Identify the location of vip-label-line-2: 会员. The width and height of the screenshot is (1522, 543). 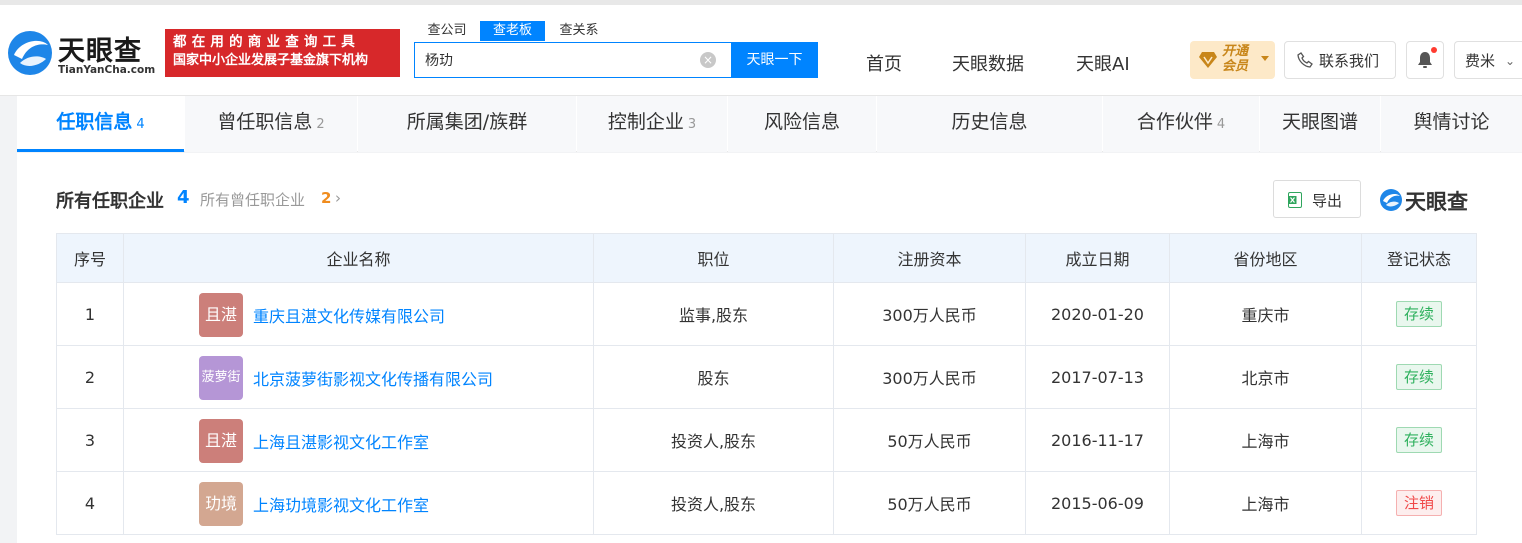
(1235, 66).